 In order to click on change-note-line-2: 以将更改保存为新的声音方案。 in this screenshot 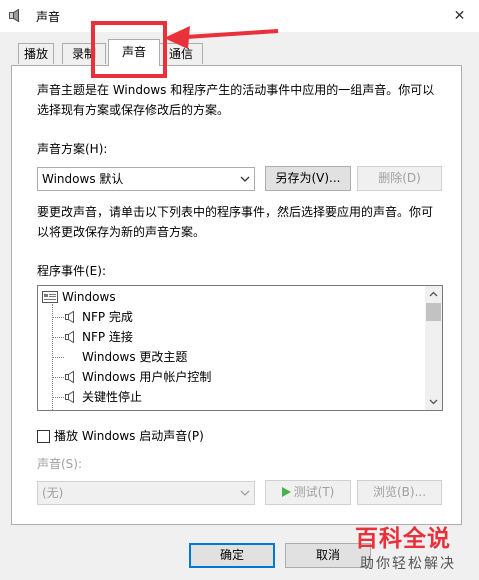, I will do `click(121, 232)`.